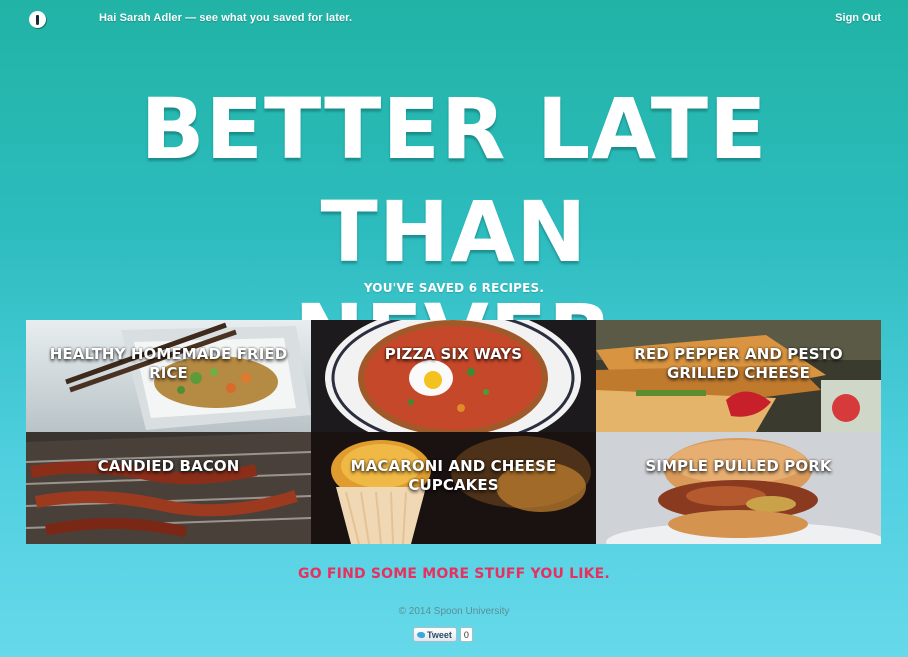  What do you see at coordinates (454, 574) in the screenshot?
I see `find-more-link: GO FIND SOME MORE STUFF YOU LIKE.` at bounding box center [454, 574].